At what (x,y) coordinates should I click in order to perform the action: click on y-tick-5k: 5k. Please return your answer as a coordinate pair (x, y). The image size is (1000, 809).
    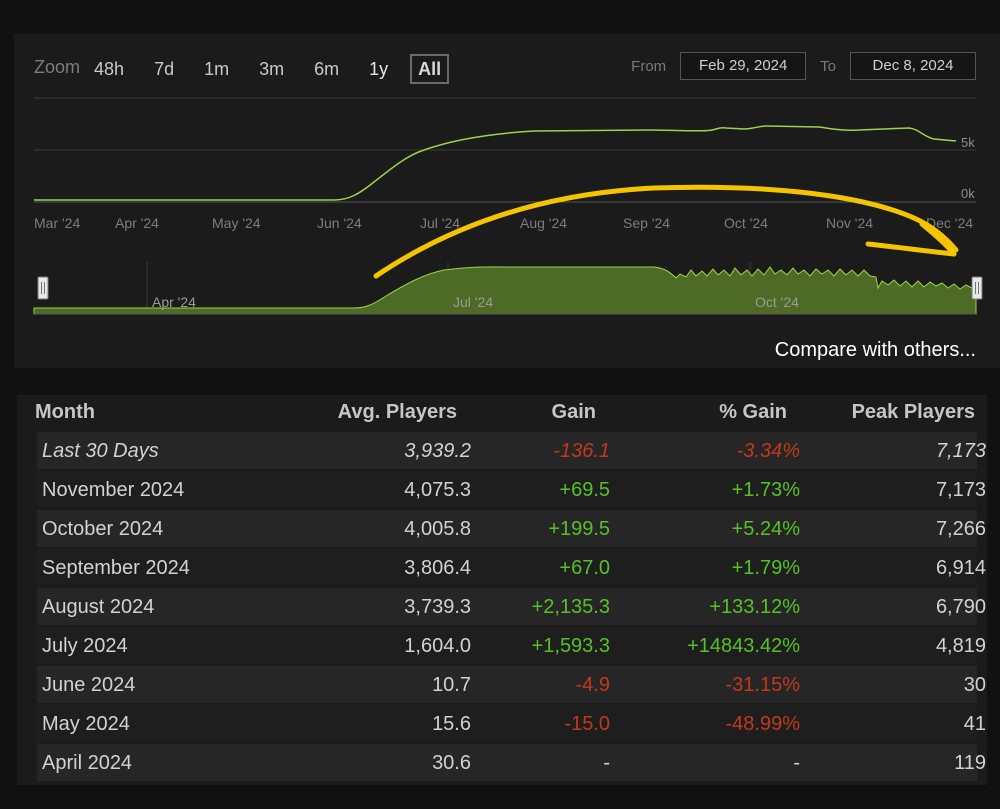
    Looking at the image, I should click on (968, 142).